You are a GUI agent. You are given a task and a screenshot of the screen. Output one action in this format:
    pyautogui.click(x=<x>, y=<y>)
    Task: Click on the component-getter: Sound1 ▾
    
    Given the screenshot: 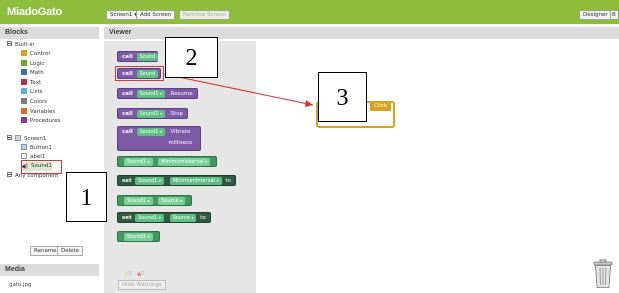 What is the action you would take?
    pyautogui.click(x=138, y=236)
    